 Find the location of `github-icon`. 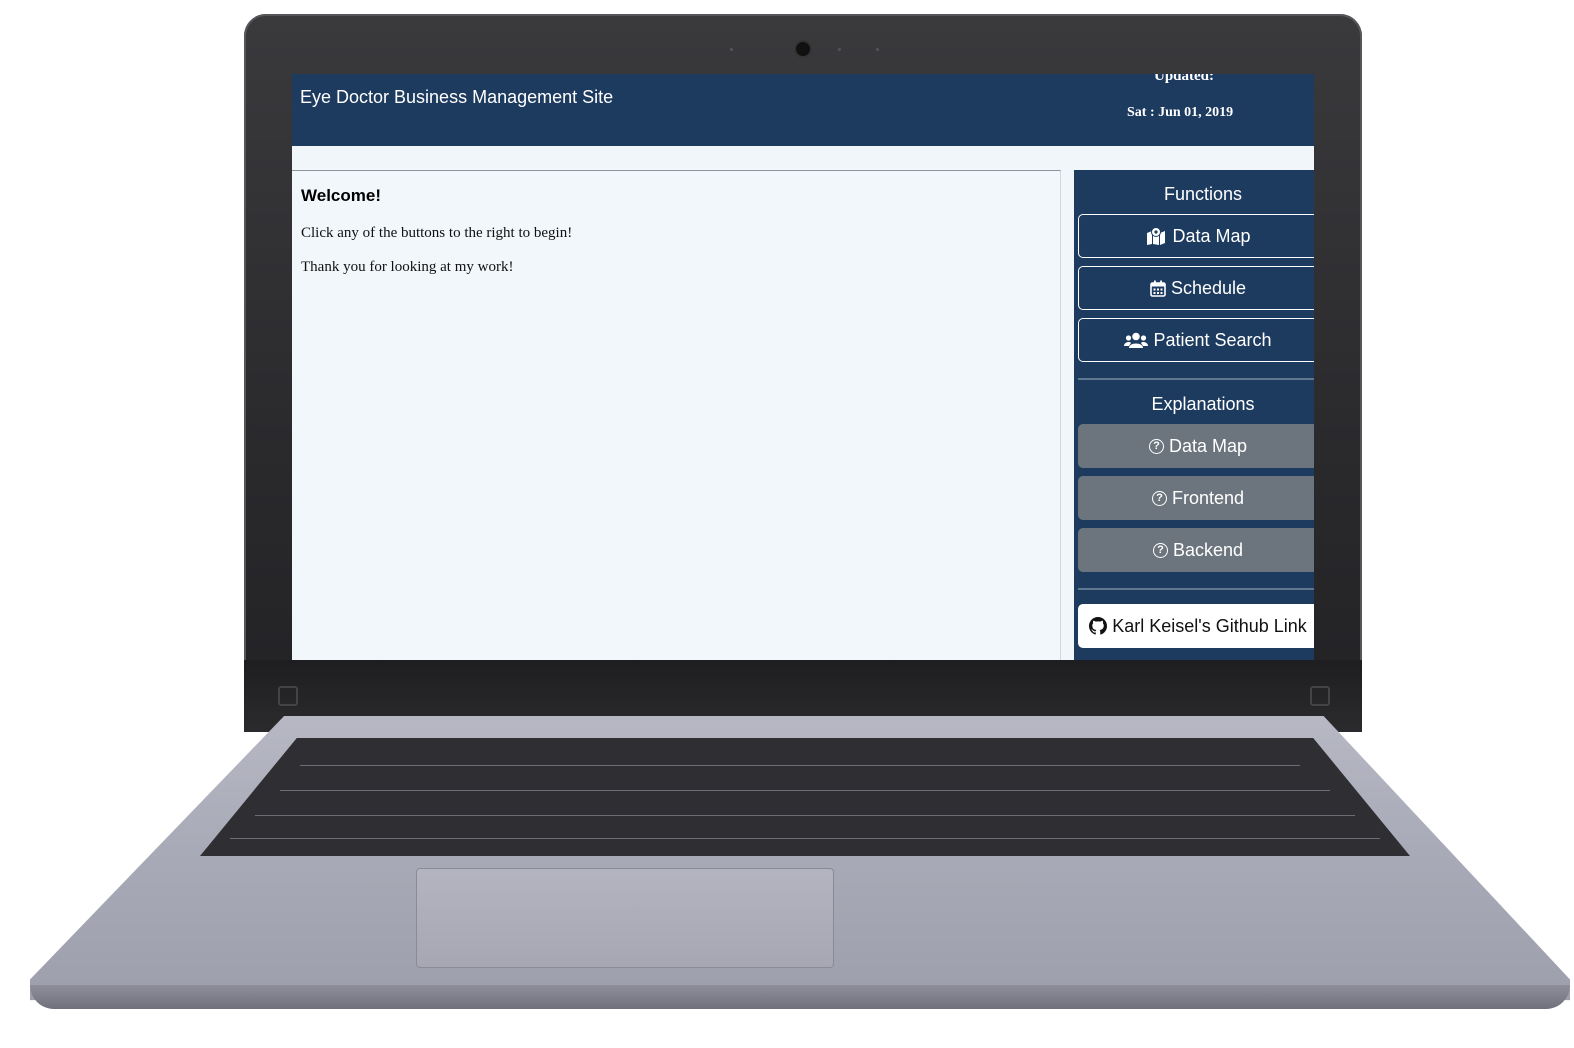

github-icon is located at coordinates (1098, 626).